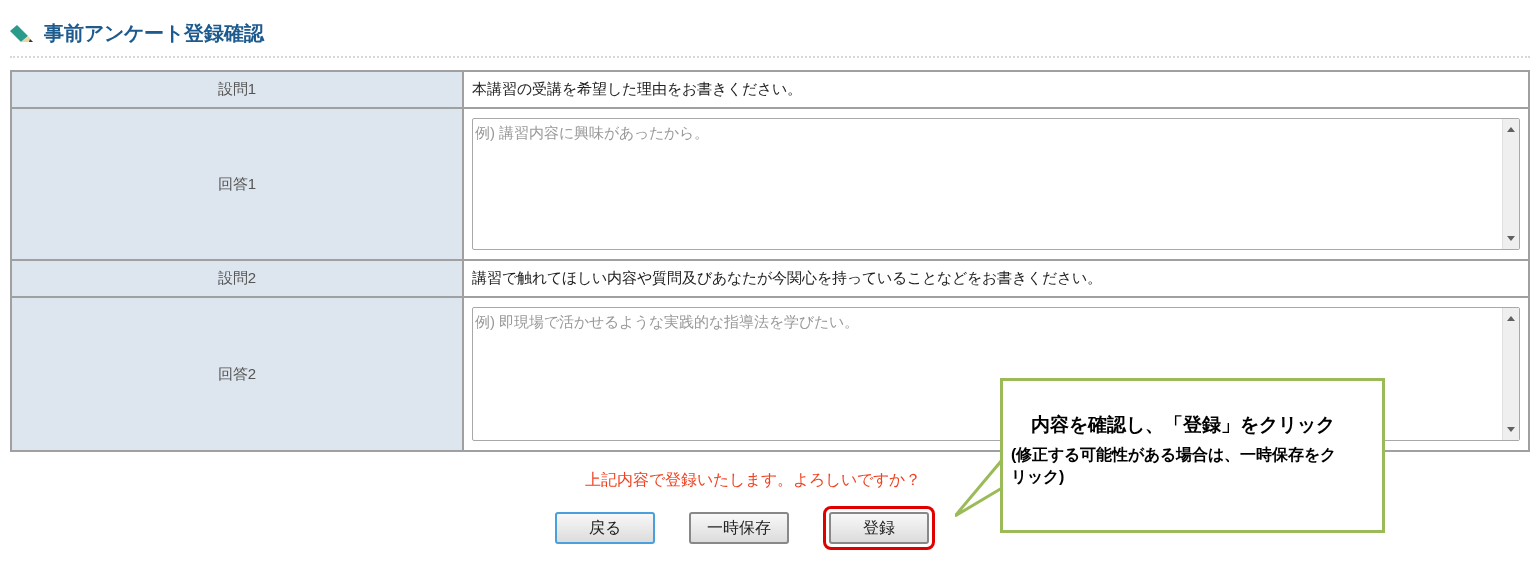  I want to click on action-button: 登録, so click(879, 528).